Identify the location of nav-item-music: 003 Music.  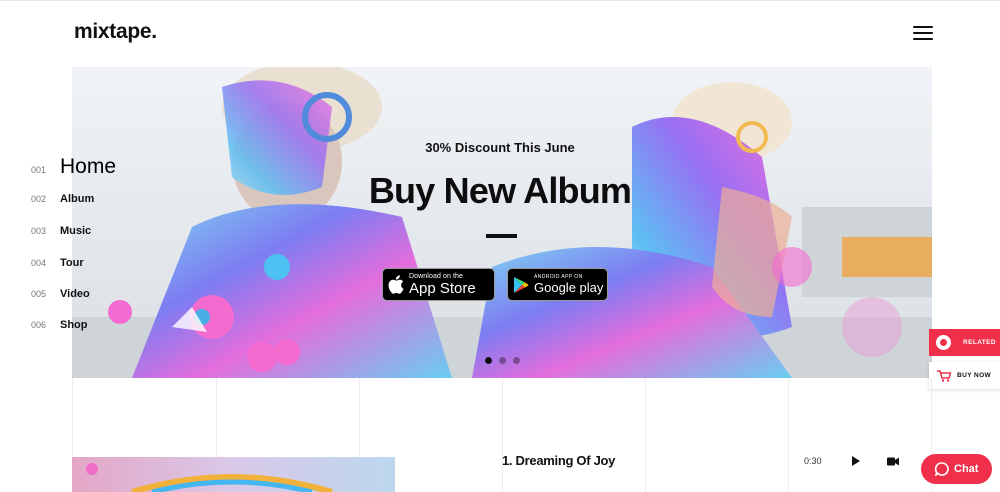
(61, 231).